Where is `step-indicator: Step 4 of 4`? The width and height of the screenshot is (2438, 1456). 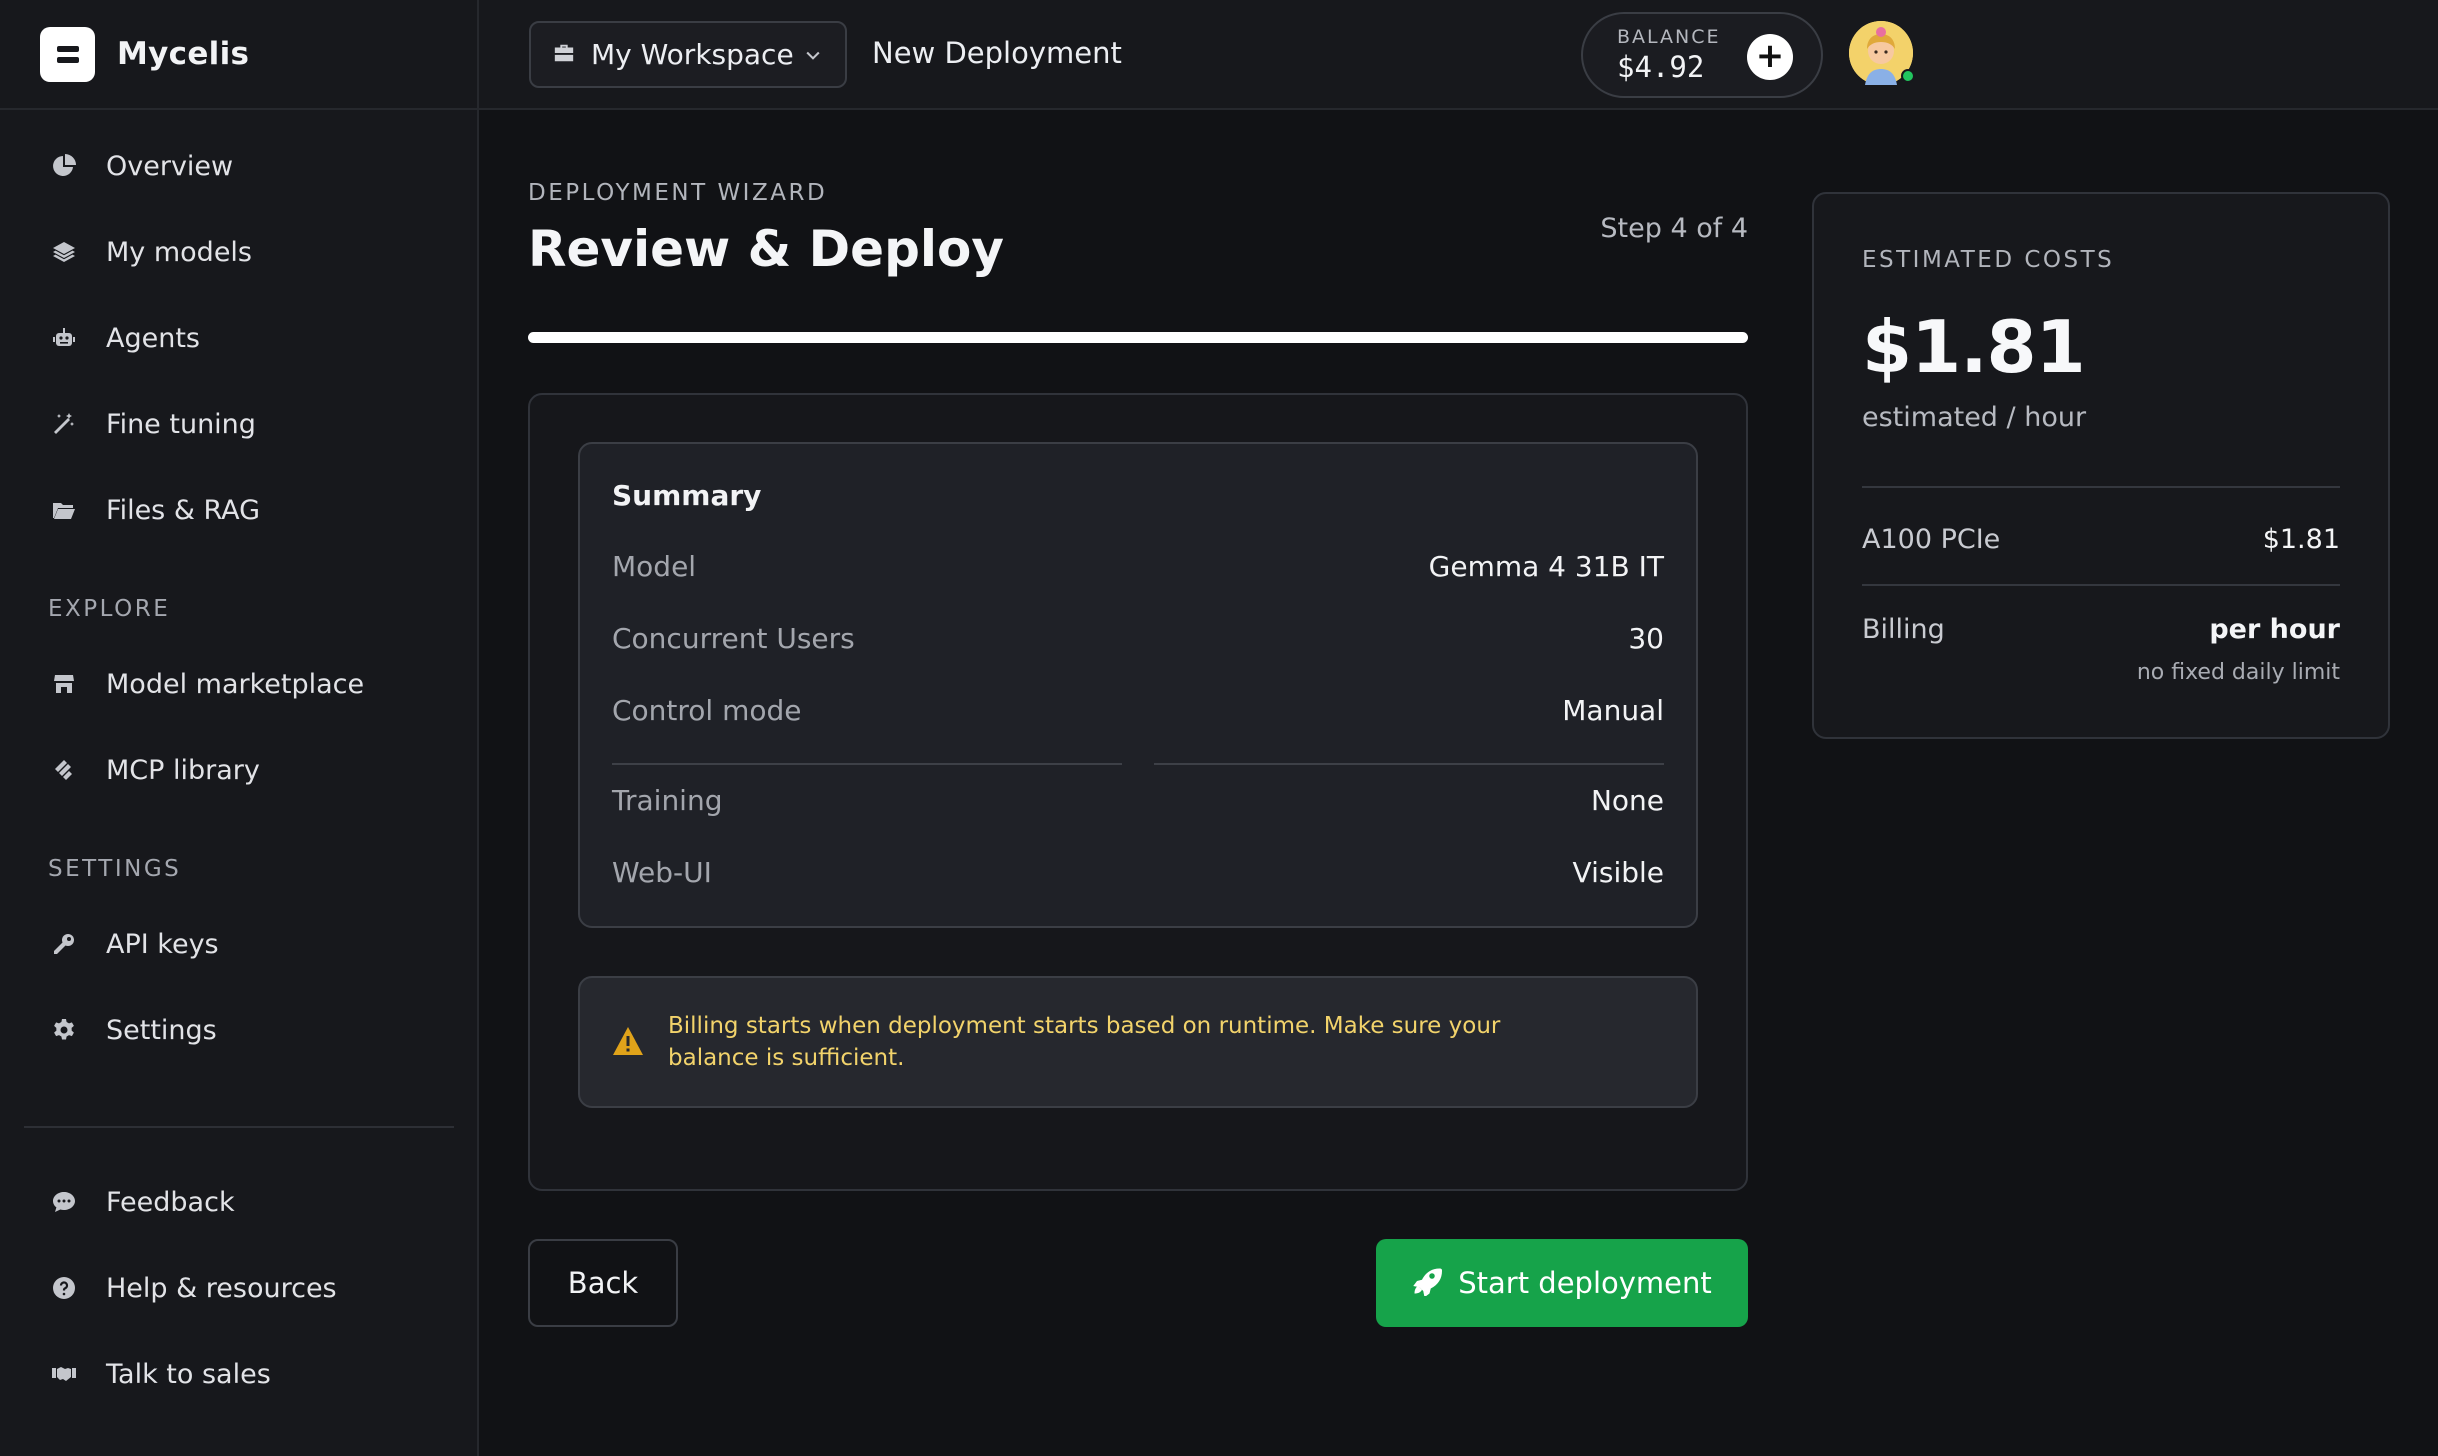
step-indicator: Step 4 of 4 is located at coordinates (1674, 228).